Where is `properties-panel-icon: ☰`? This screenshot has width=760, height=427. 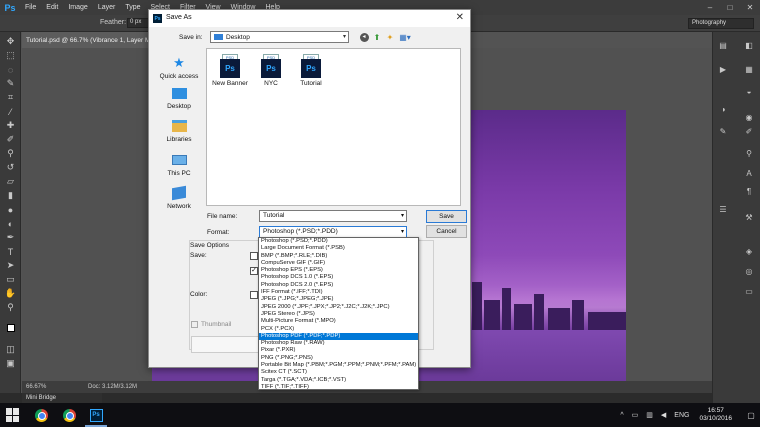 properties-panel-icon: ☰ is located at coordinates (723, 209).